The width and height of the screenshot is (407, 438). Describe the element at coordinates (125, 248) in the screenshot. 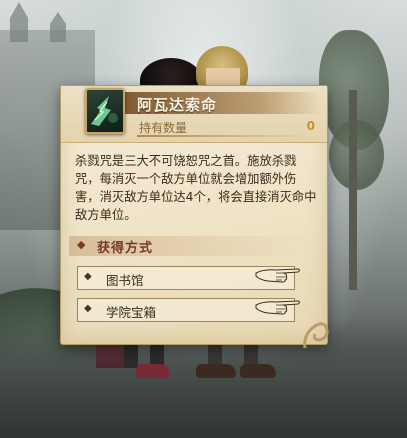

I see `acquire-section-title: 获得方式` at that location.